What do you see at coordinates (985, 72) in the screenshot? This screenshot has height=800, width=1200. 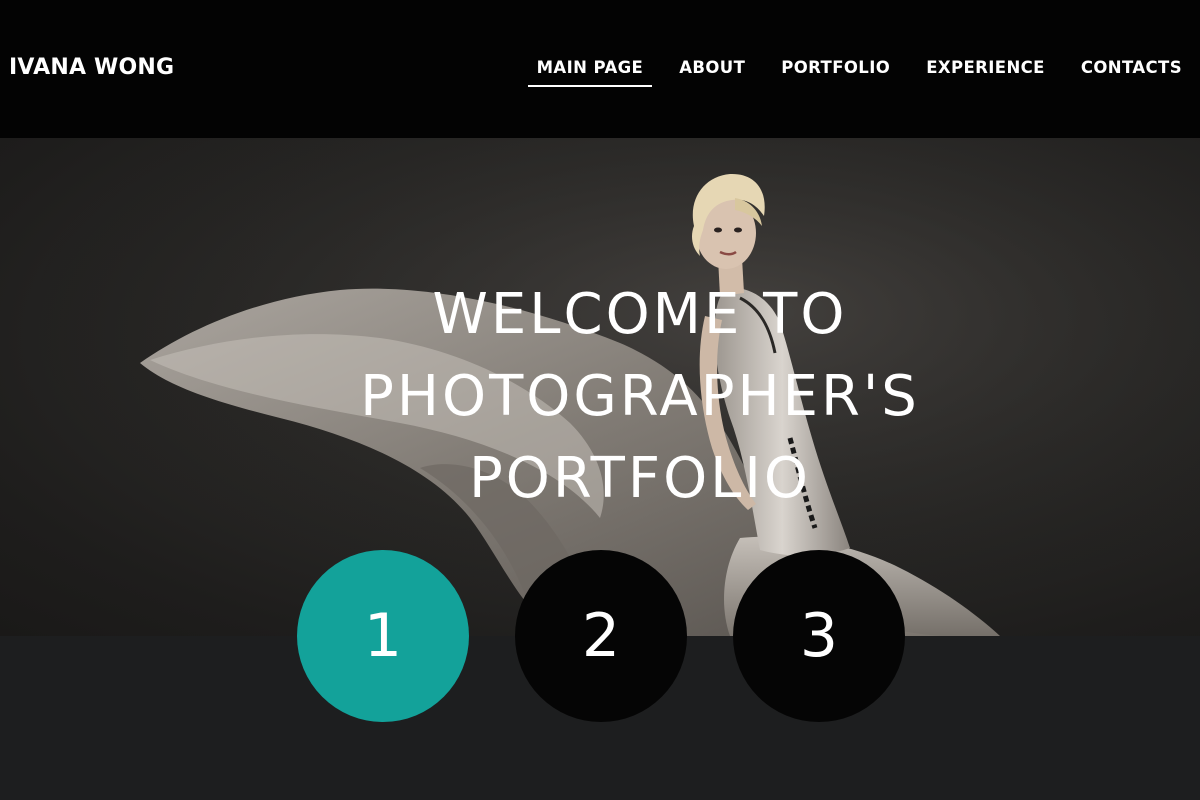 I see `nav-item-experience: EXPERIENCE` at bounding box center [985, 72].